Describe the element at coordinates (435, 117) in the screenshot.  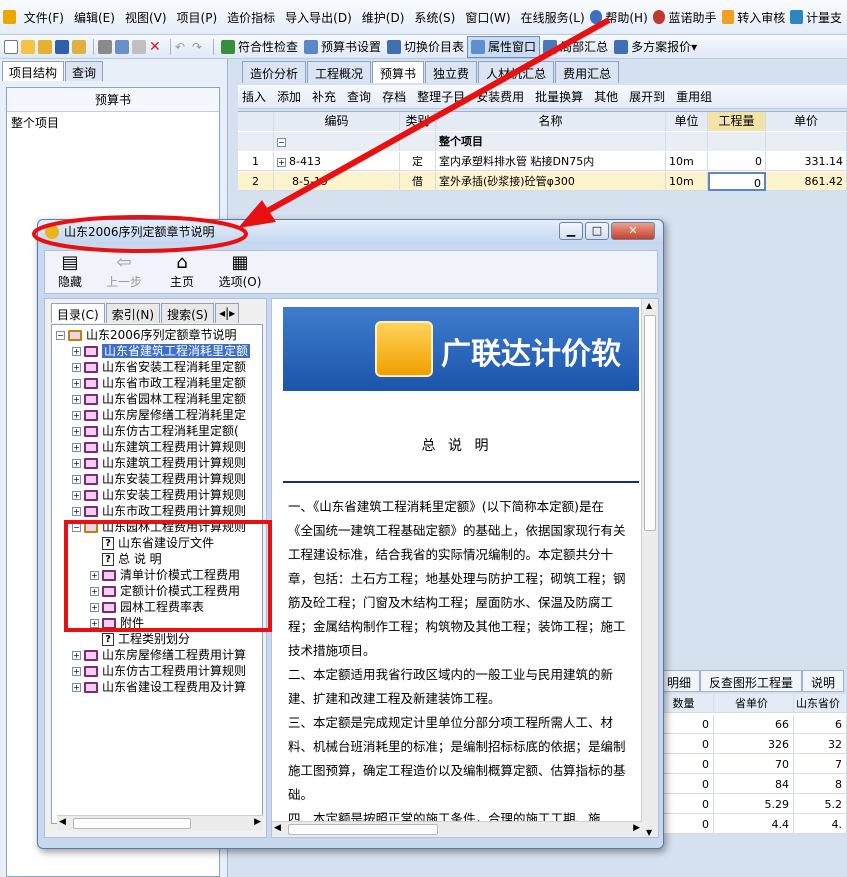
I see `annotation-arrow-line` at that location.